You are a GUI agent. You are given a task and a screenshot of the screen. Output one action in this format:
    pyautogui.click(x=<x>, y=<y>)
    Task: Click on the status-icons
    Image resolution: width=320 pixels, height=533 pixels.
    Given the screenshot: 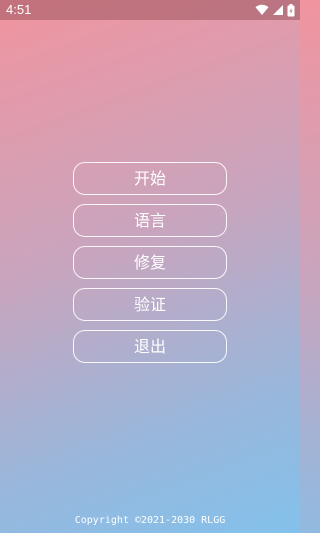 What is the action you would take?
    pyautogui.click(x=275, y=10)
    